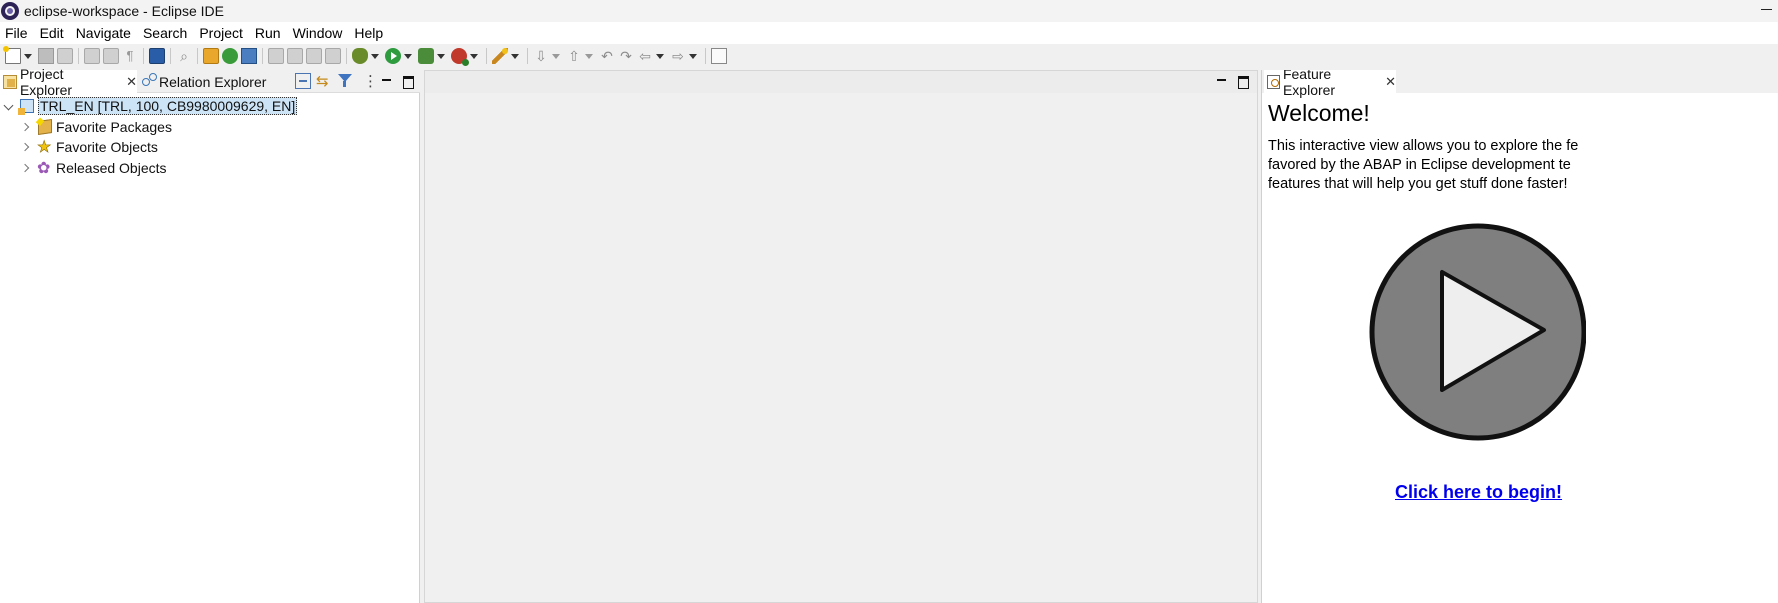 This screenshot has width=1778, height=603. I want to click on menu-help: Help, so click(368, 33).